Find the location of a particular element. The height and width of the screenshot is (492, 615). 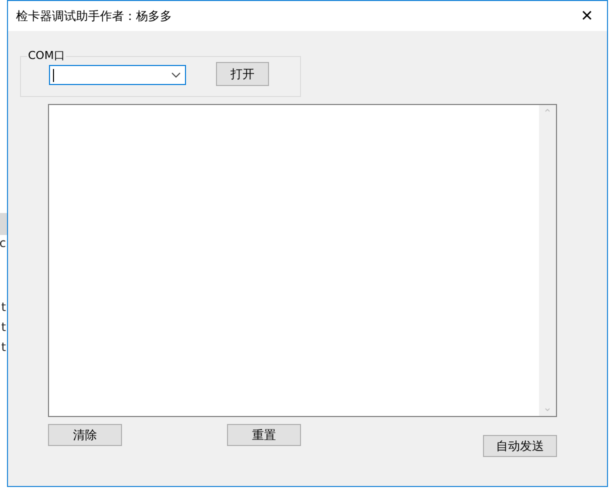

port-combobox is located at coordinates (117, 75).